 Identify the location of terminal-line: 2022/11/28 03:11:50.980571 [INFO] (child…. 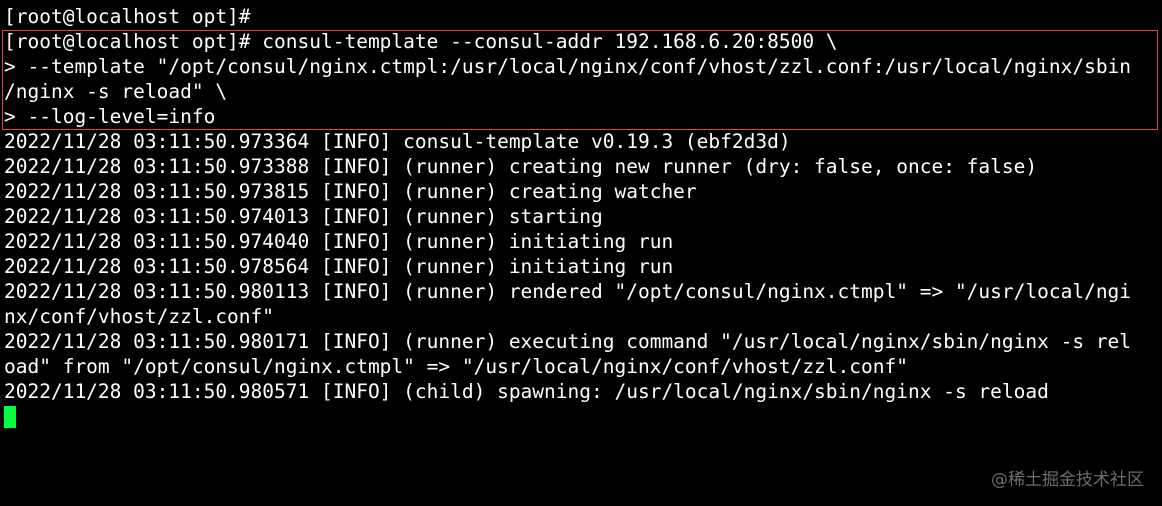
(526, 391).